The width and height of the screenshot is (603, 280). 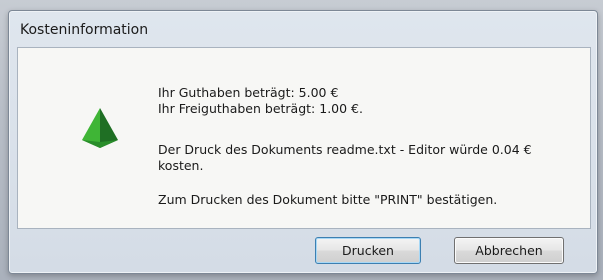 What do you see at coordinates (509, 250) in the screenshot?
I see `cancel-button: Abbrechen` at bounding box center [509, 250].